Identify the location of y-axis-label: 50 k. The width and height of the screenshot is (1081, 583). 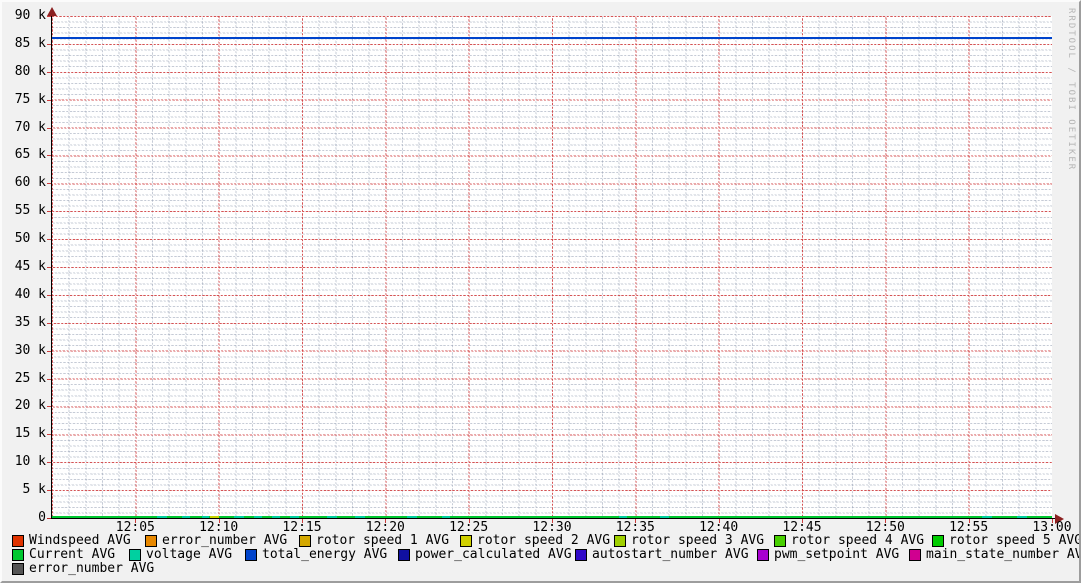
(30, 239).